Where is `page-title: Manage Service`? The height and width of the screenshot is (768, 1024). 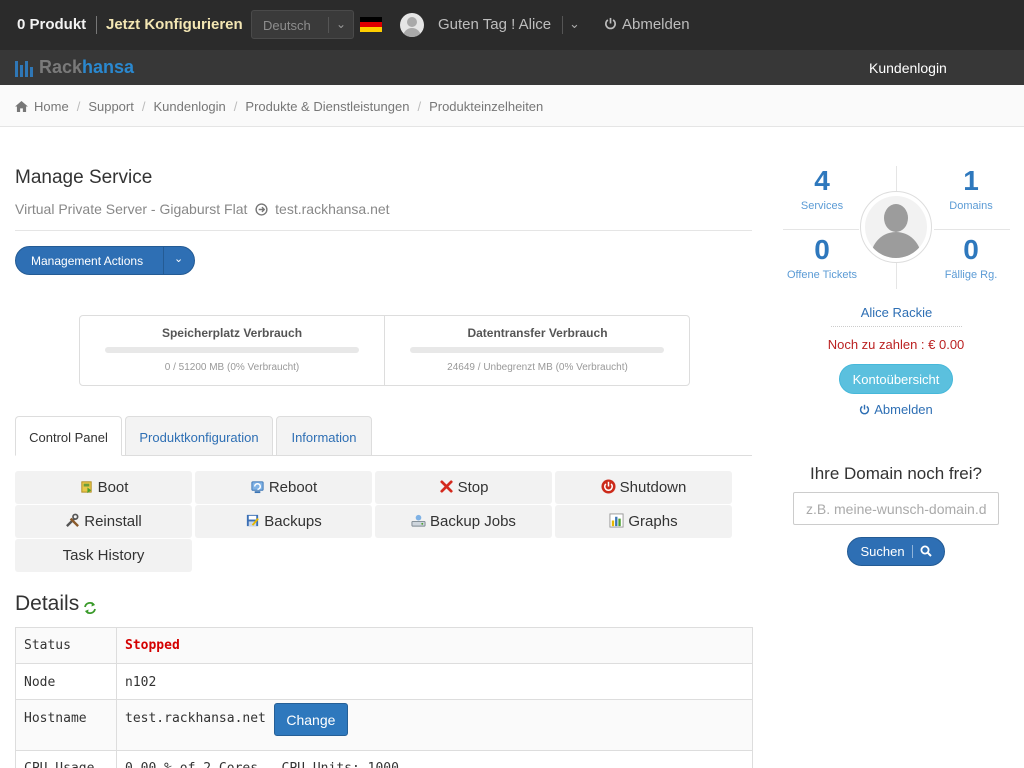
page-title: Manage Service is located at coordinates (84, 177).